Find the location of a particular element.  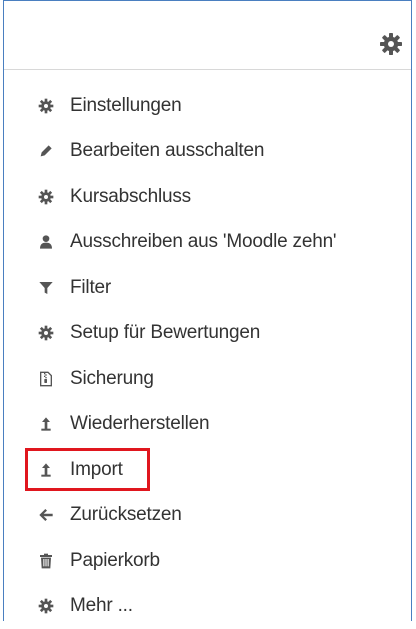

user-icon is located at coordinates (46, 242).